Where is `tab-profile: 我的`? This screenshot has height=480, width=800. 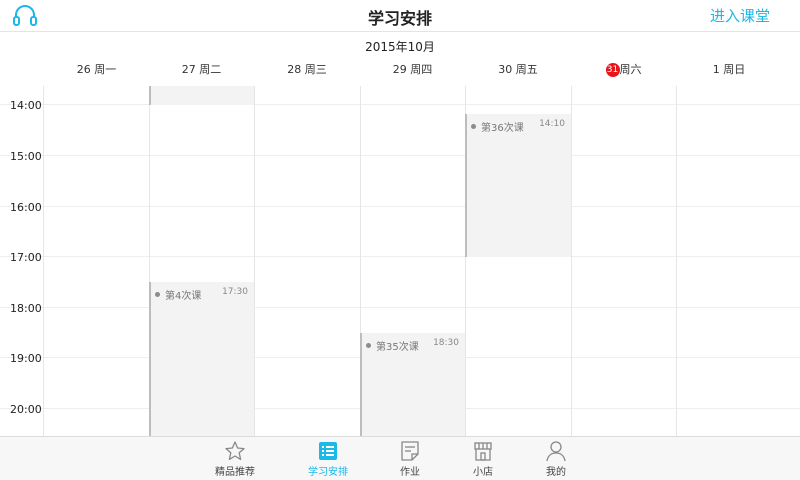 tab-profile: 我的 is located at coordinates (556, 460).